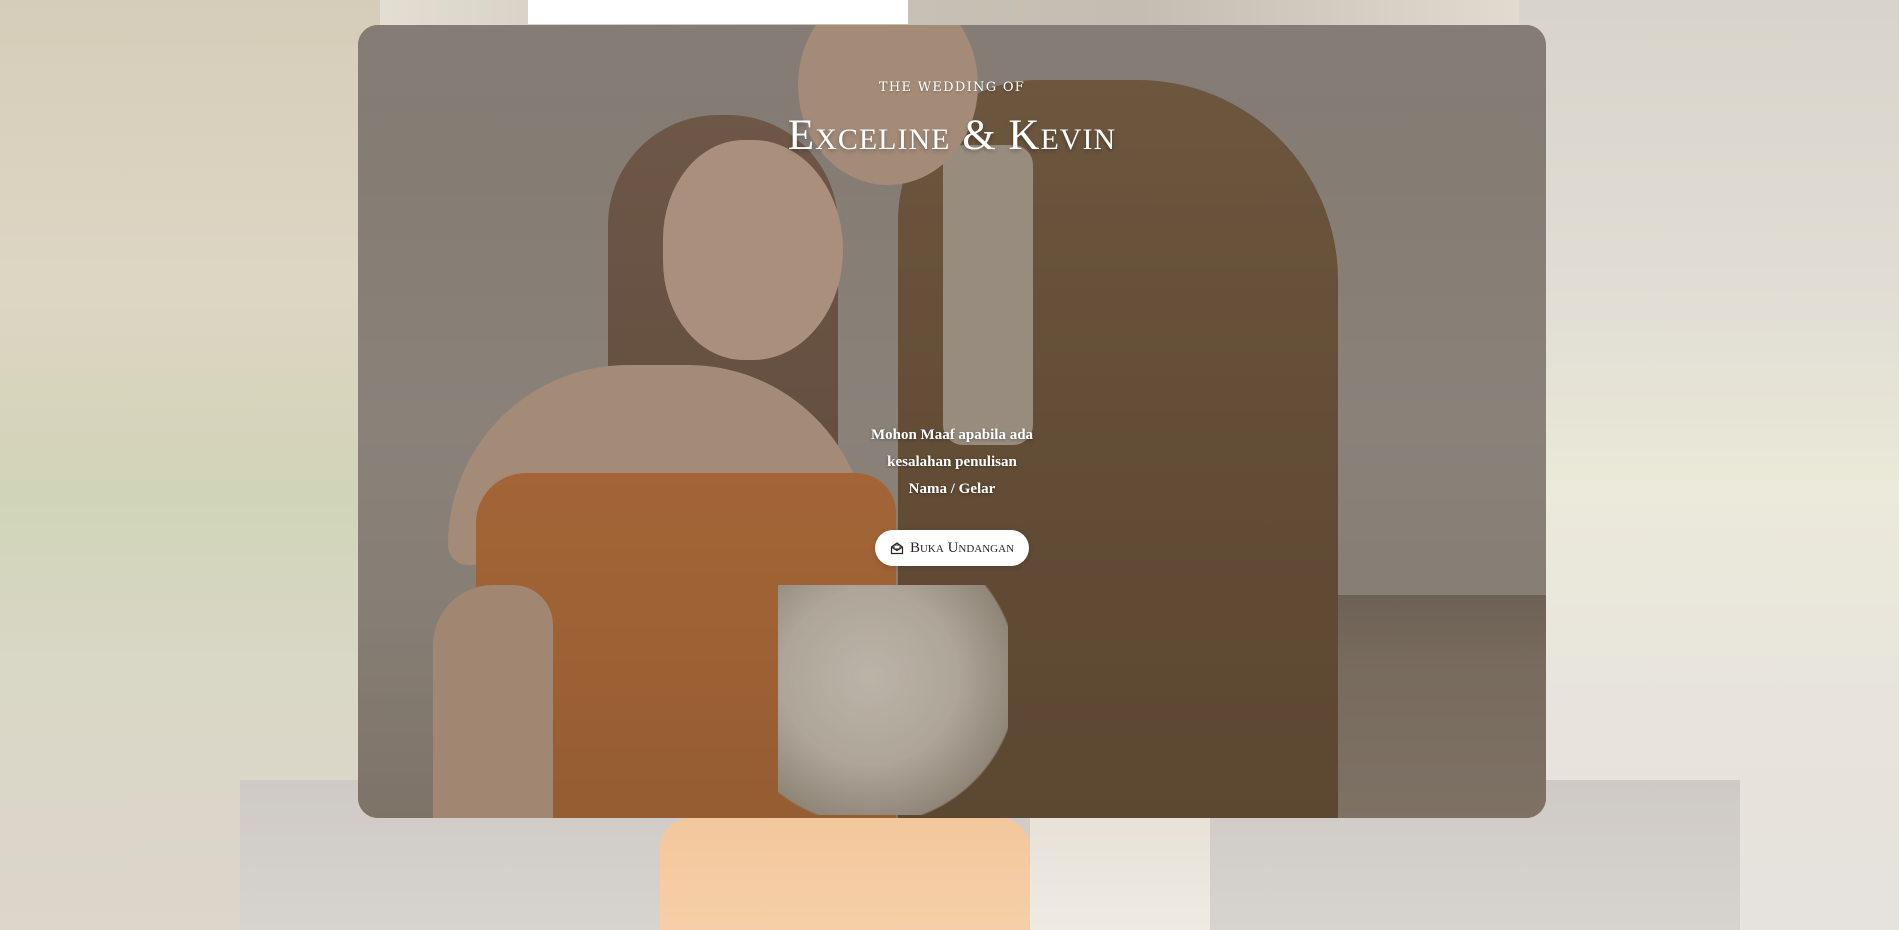  What do you see at coordinates (190, 280) in the screenshot?
I see `background-cliff-left` at bounding box center [190, 280].